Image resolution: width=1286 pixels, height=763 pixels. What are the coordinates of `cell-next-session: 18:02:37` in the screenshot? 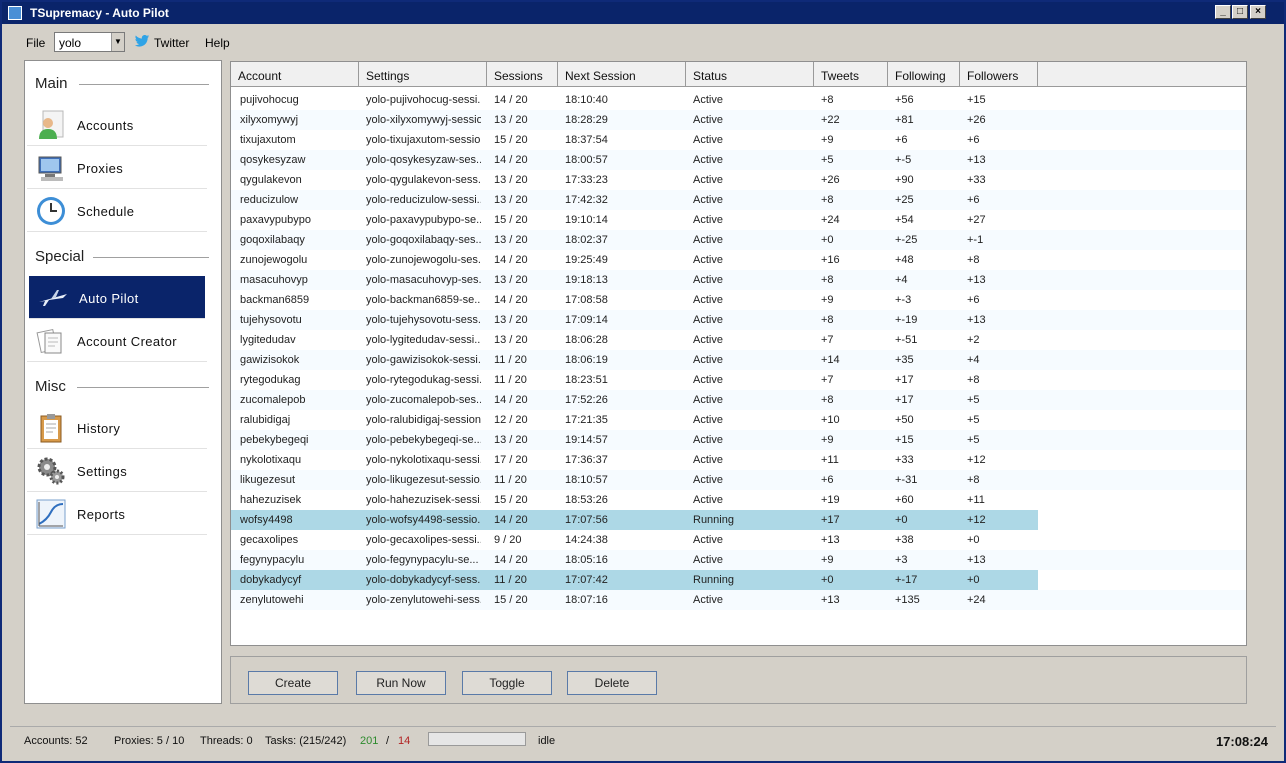 It's located at (586, 240).